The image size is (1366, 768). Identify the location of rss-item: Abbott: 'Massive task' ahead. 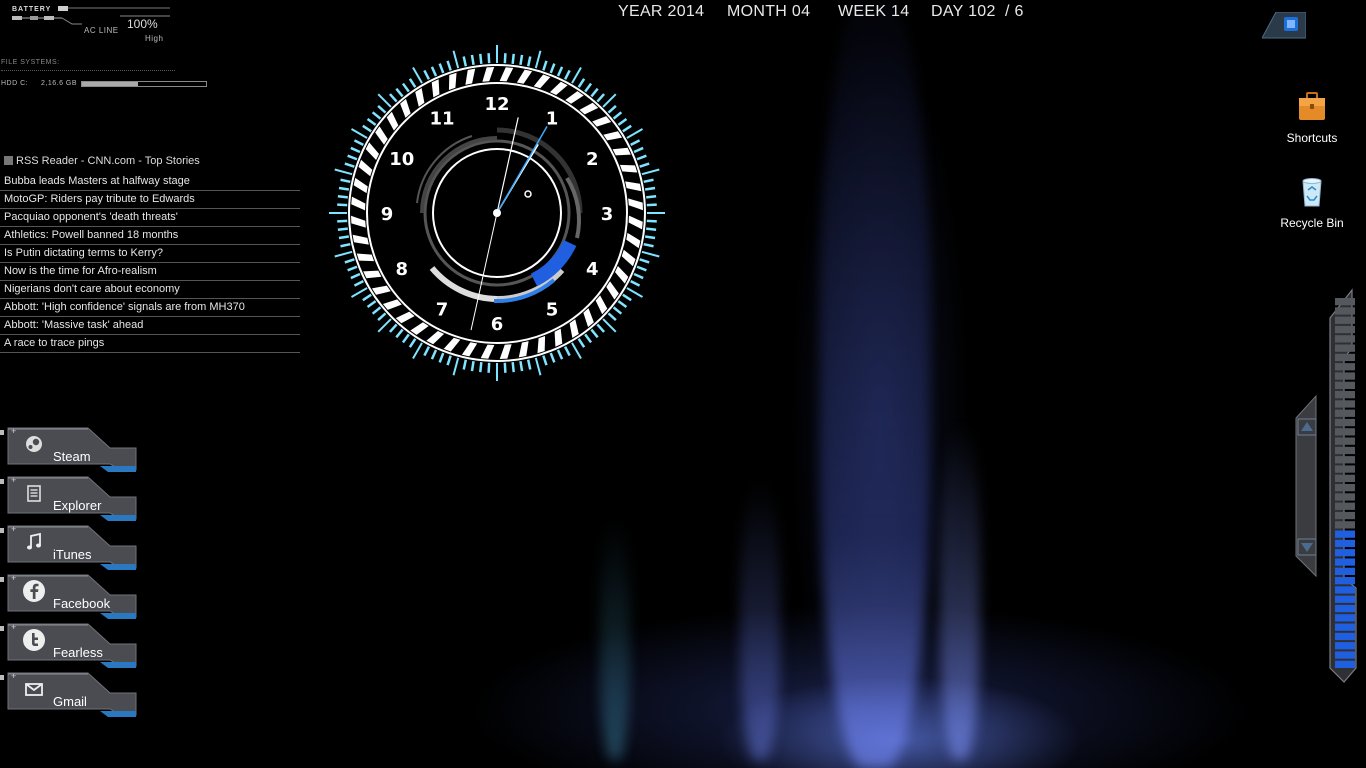
(150, 326).